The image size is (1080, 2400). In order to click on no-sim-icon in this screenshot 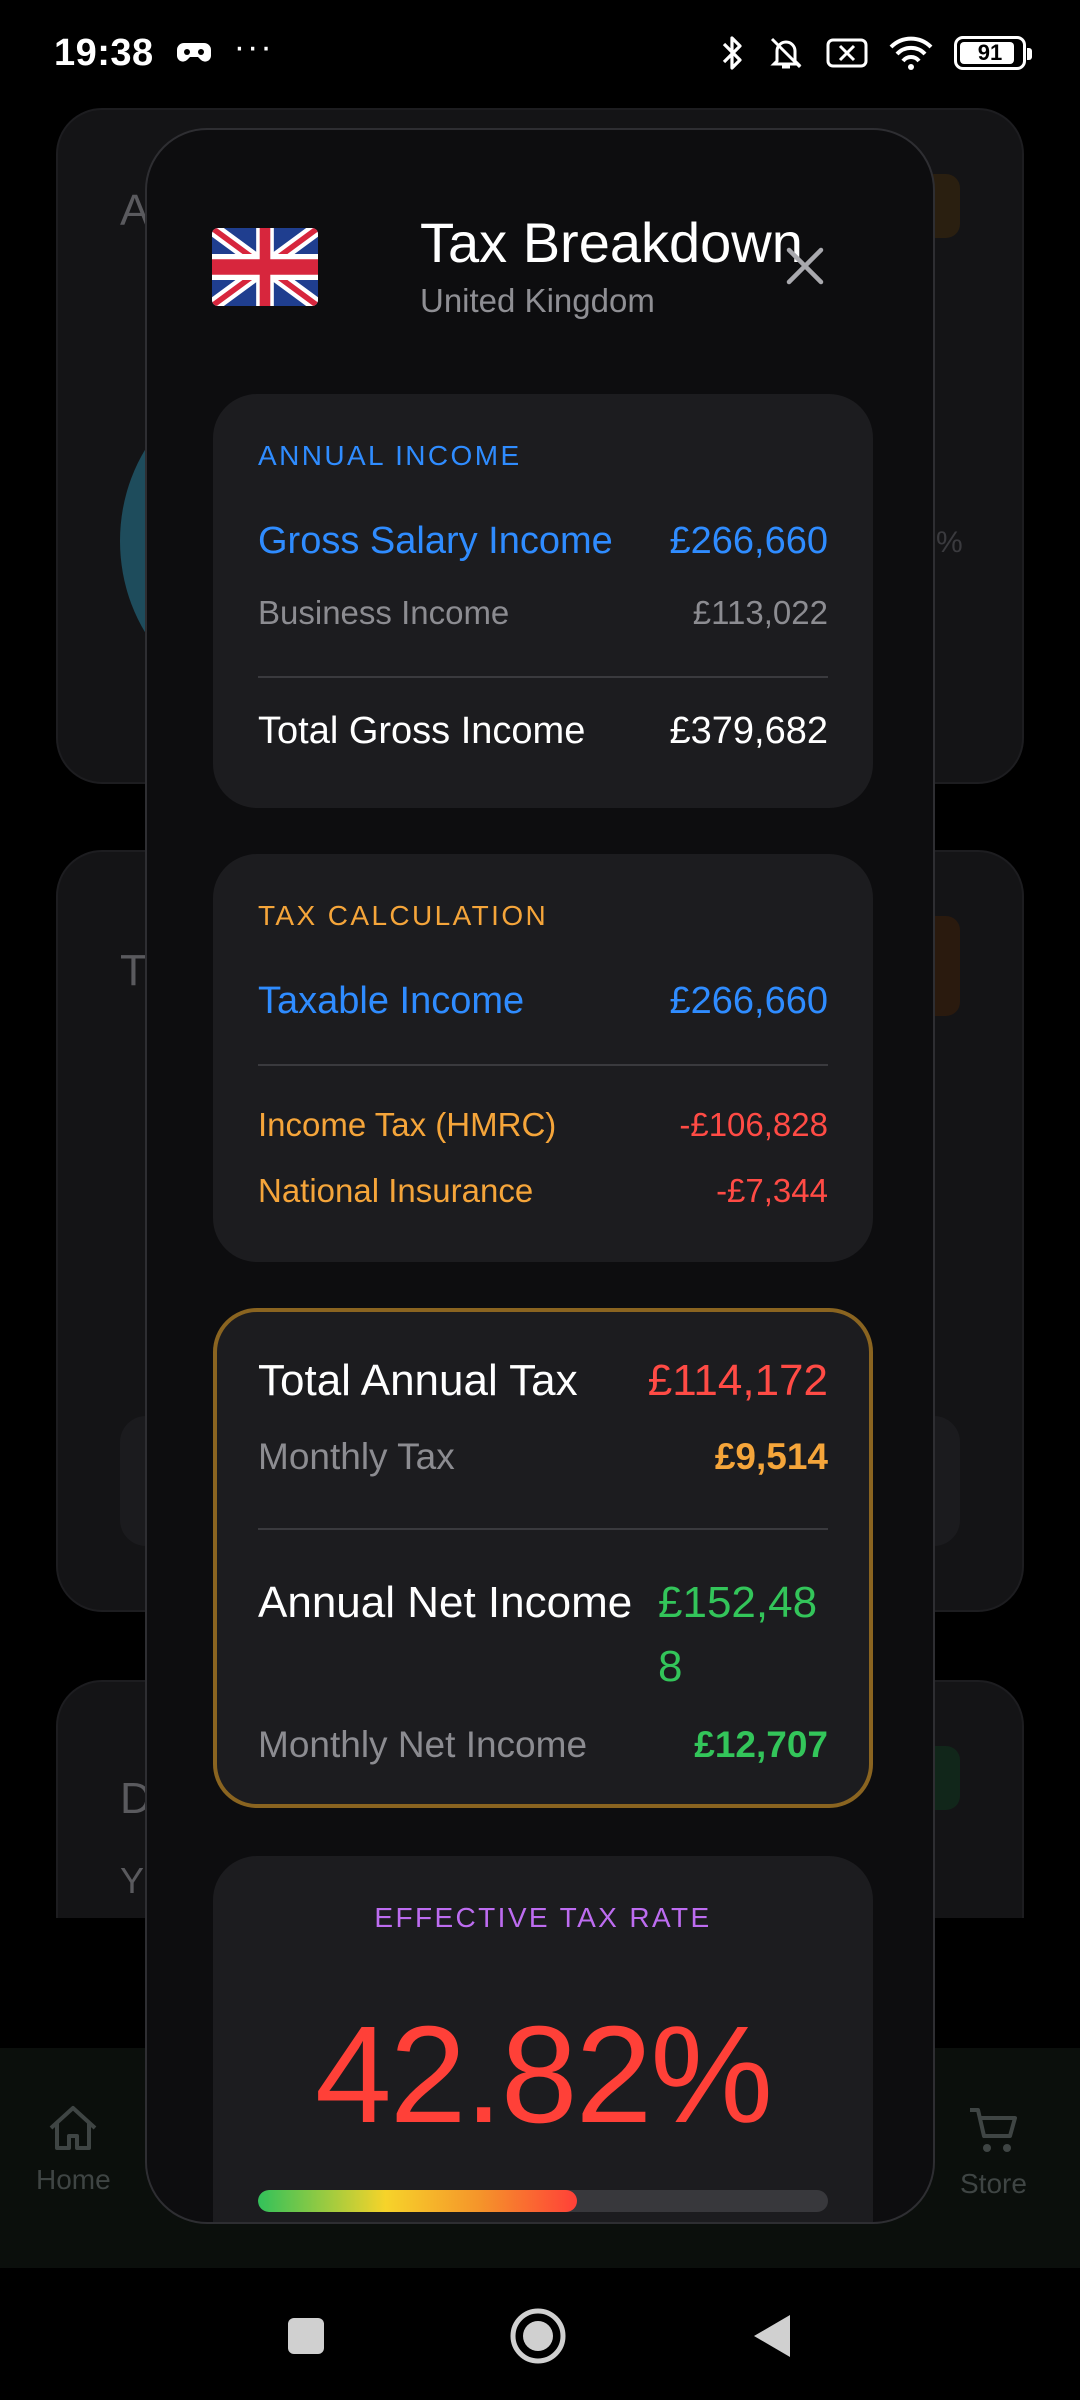, I will do `click(847, 53)`.